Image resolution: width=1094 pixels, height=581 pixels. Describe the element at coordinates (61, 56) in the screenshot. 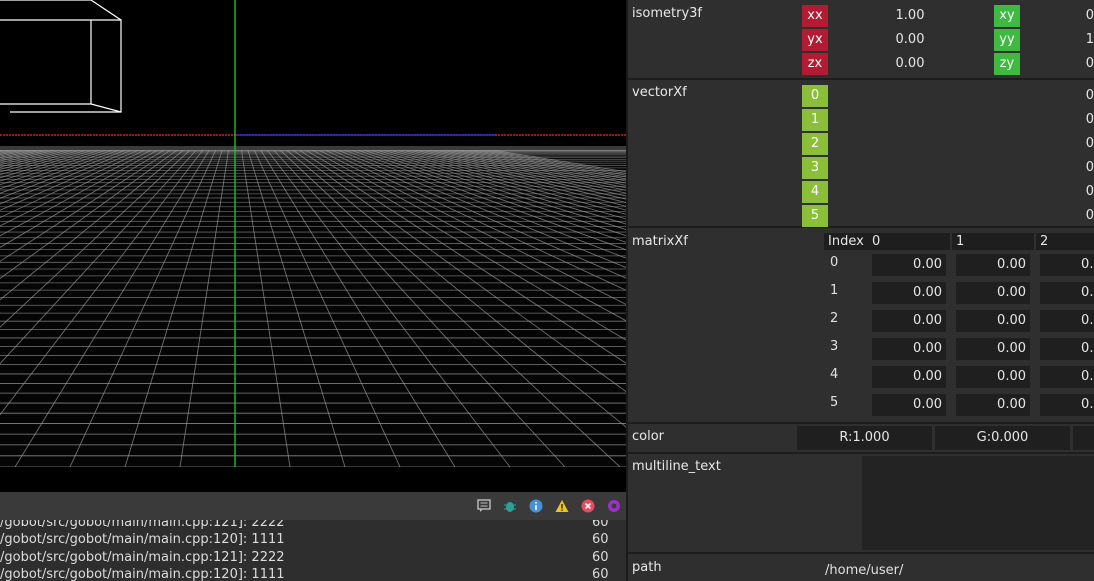

I see `wireframe-box` at that location.